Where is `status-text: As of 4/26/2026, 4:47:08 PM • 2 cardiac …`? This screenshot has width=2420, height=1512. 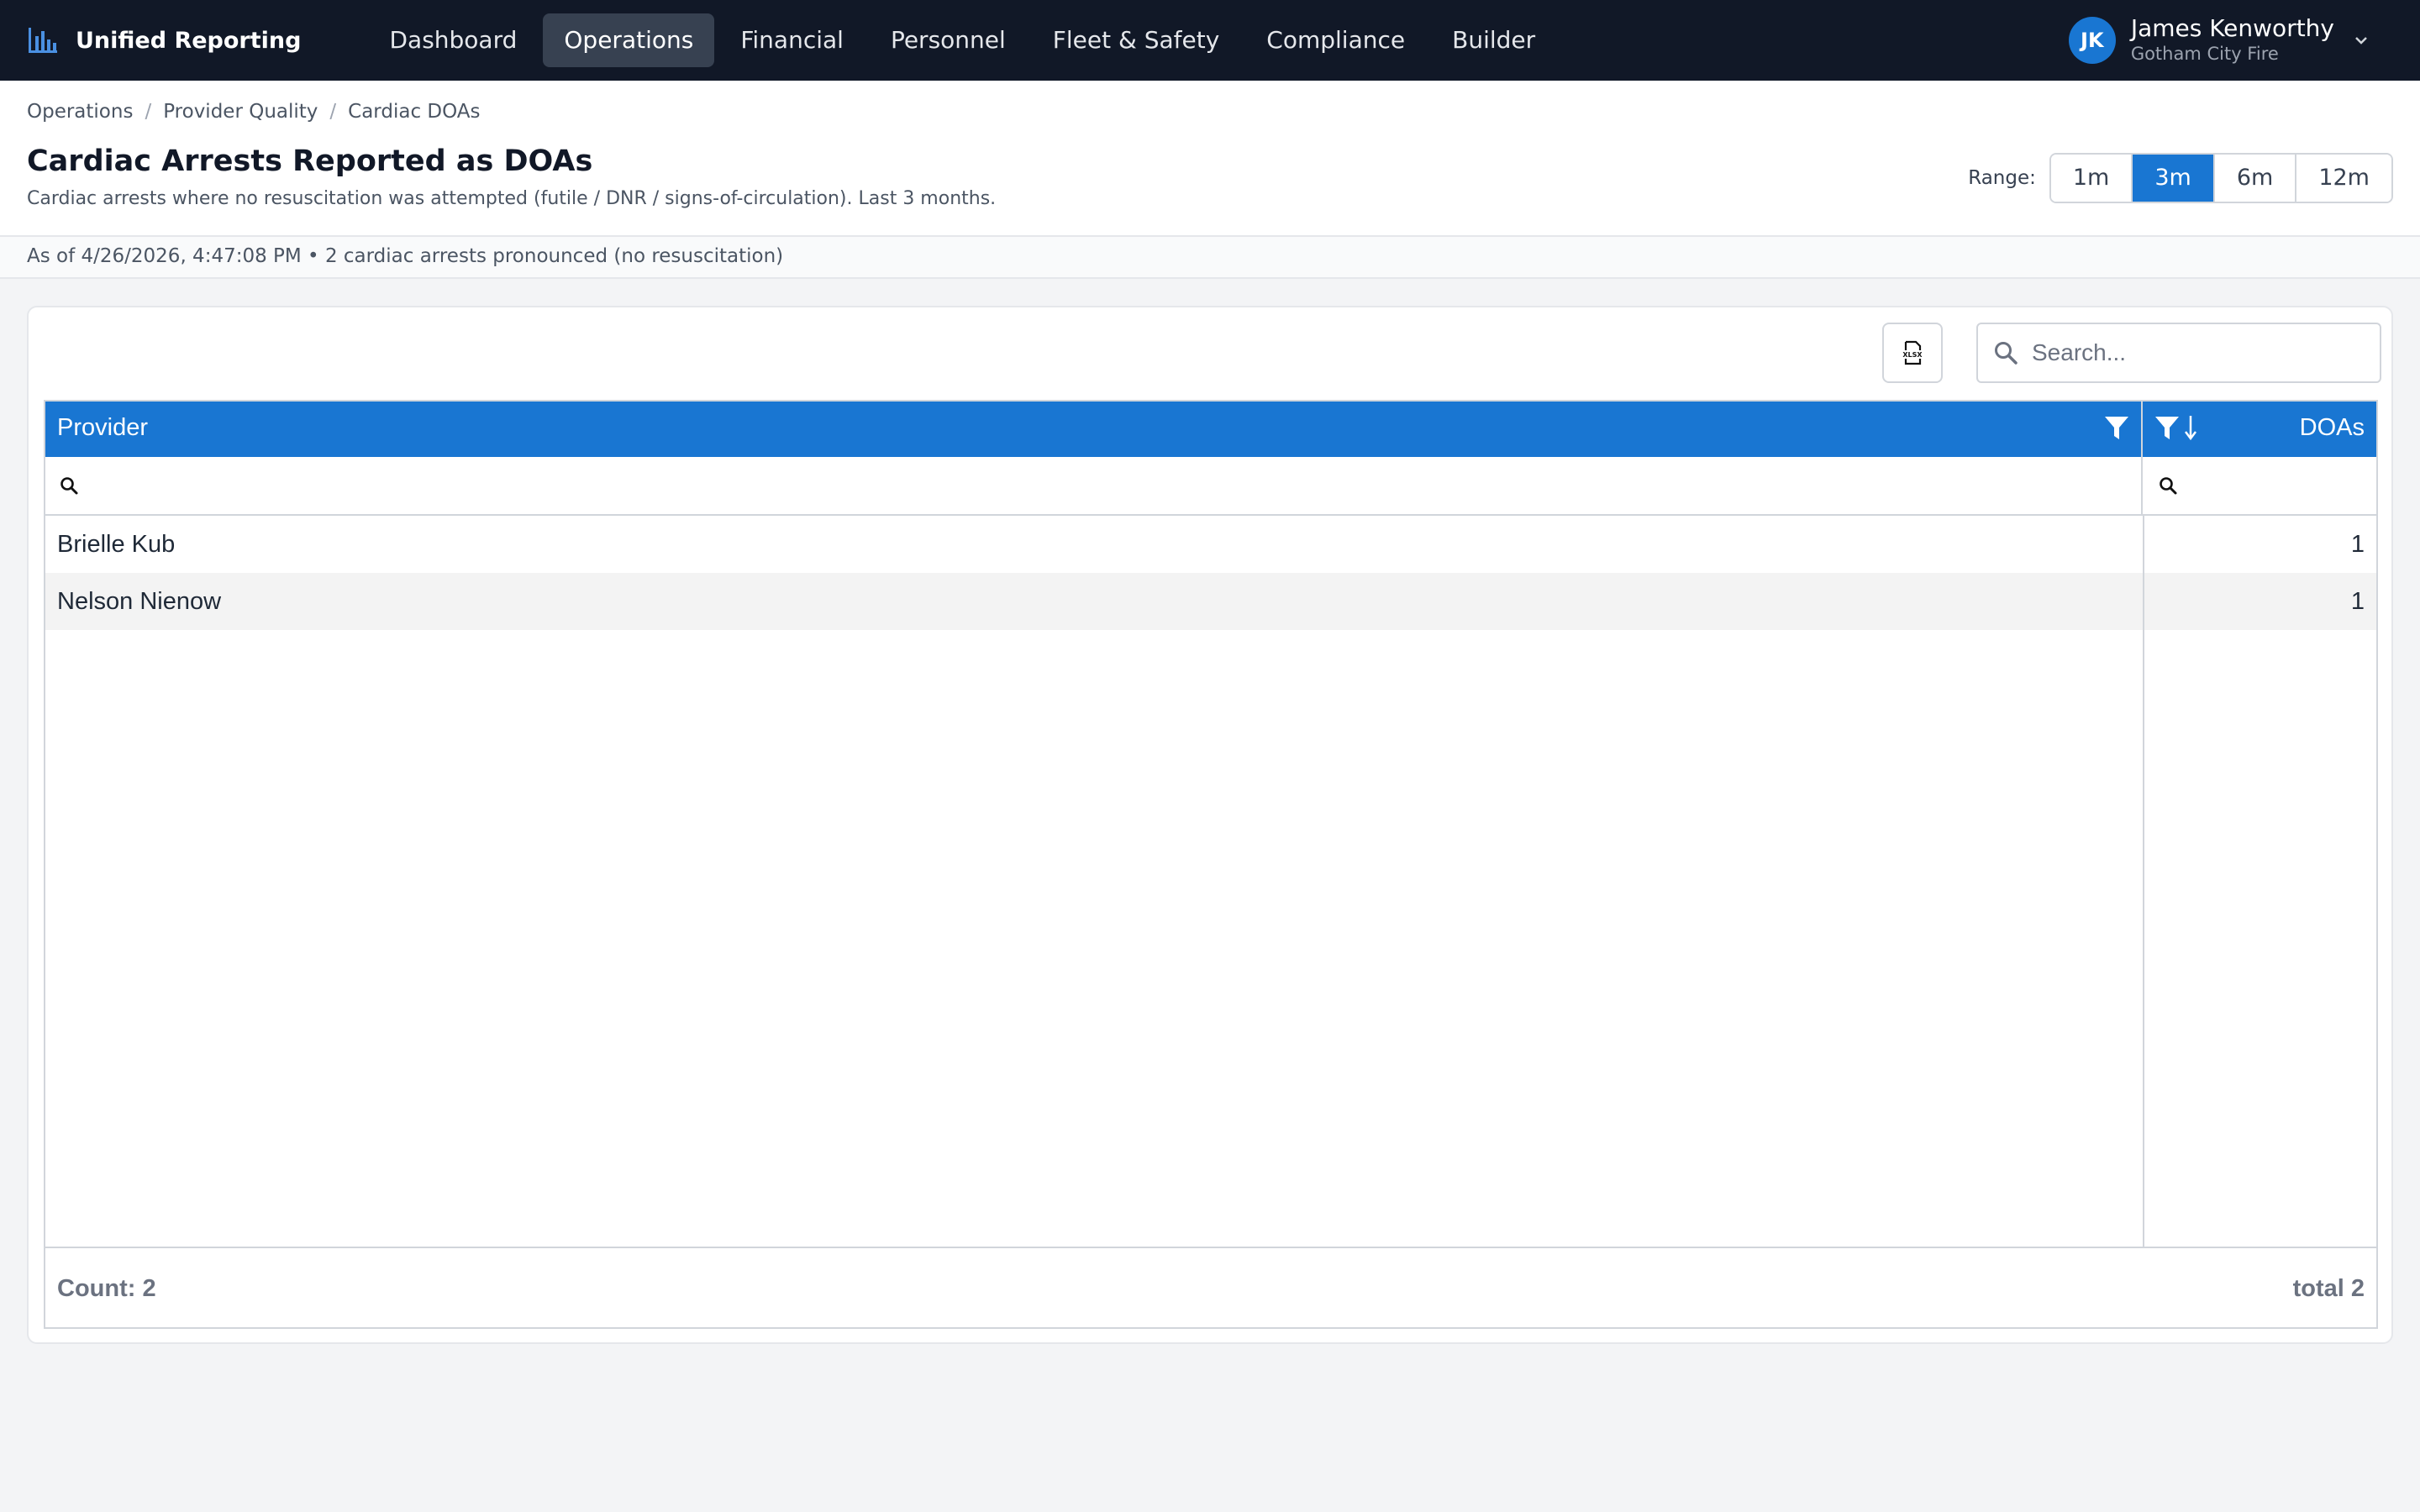
status-text: As of 4/26/2026, 4:47:08 PM • 2 cardiac … is located at coordinates (405, 256).